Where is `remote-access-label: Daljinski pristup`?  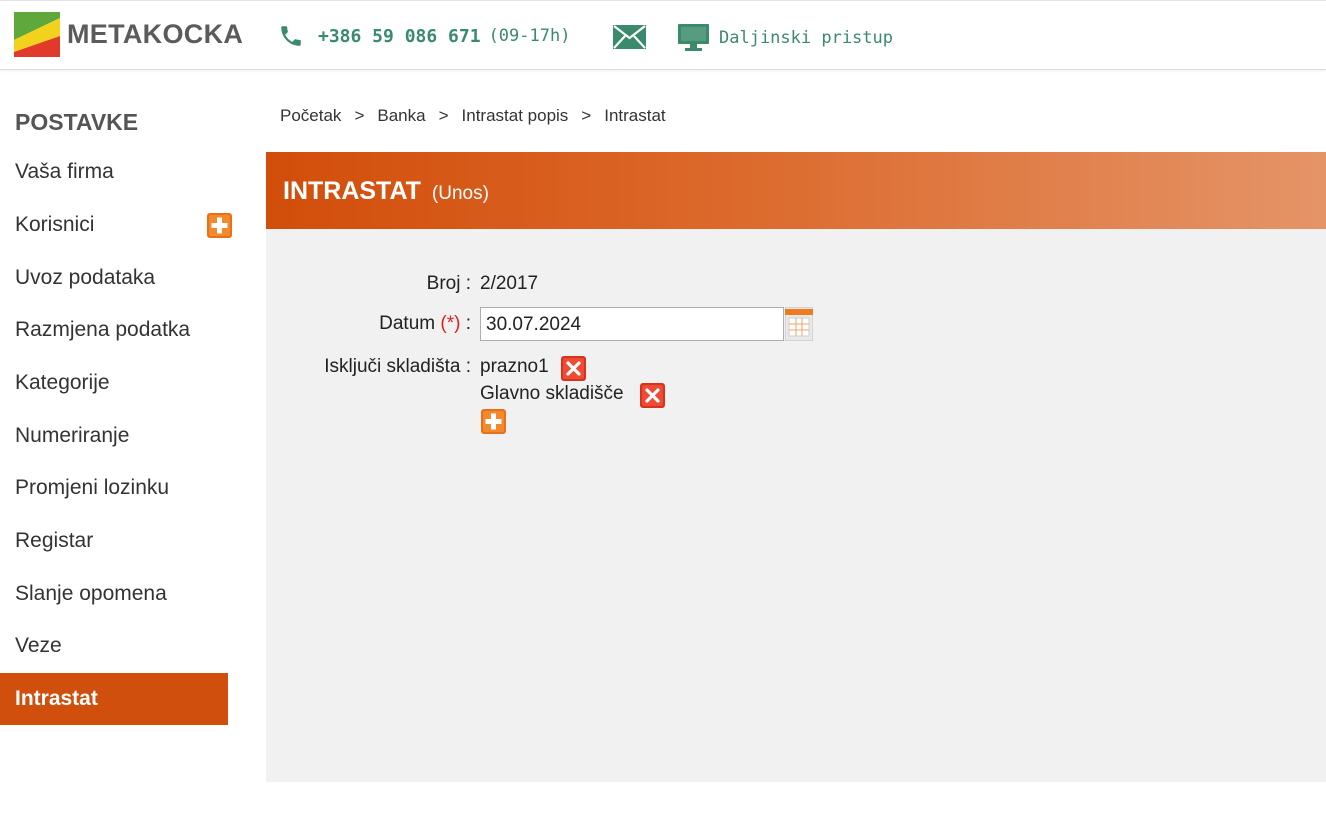
remote-access-label: Daljinski pristup is located at coordinates (806, 37).